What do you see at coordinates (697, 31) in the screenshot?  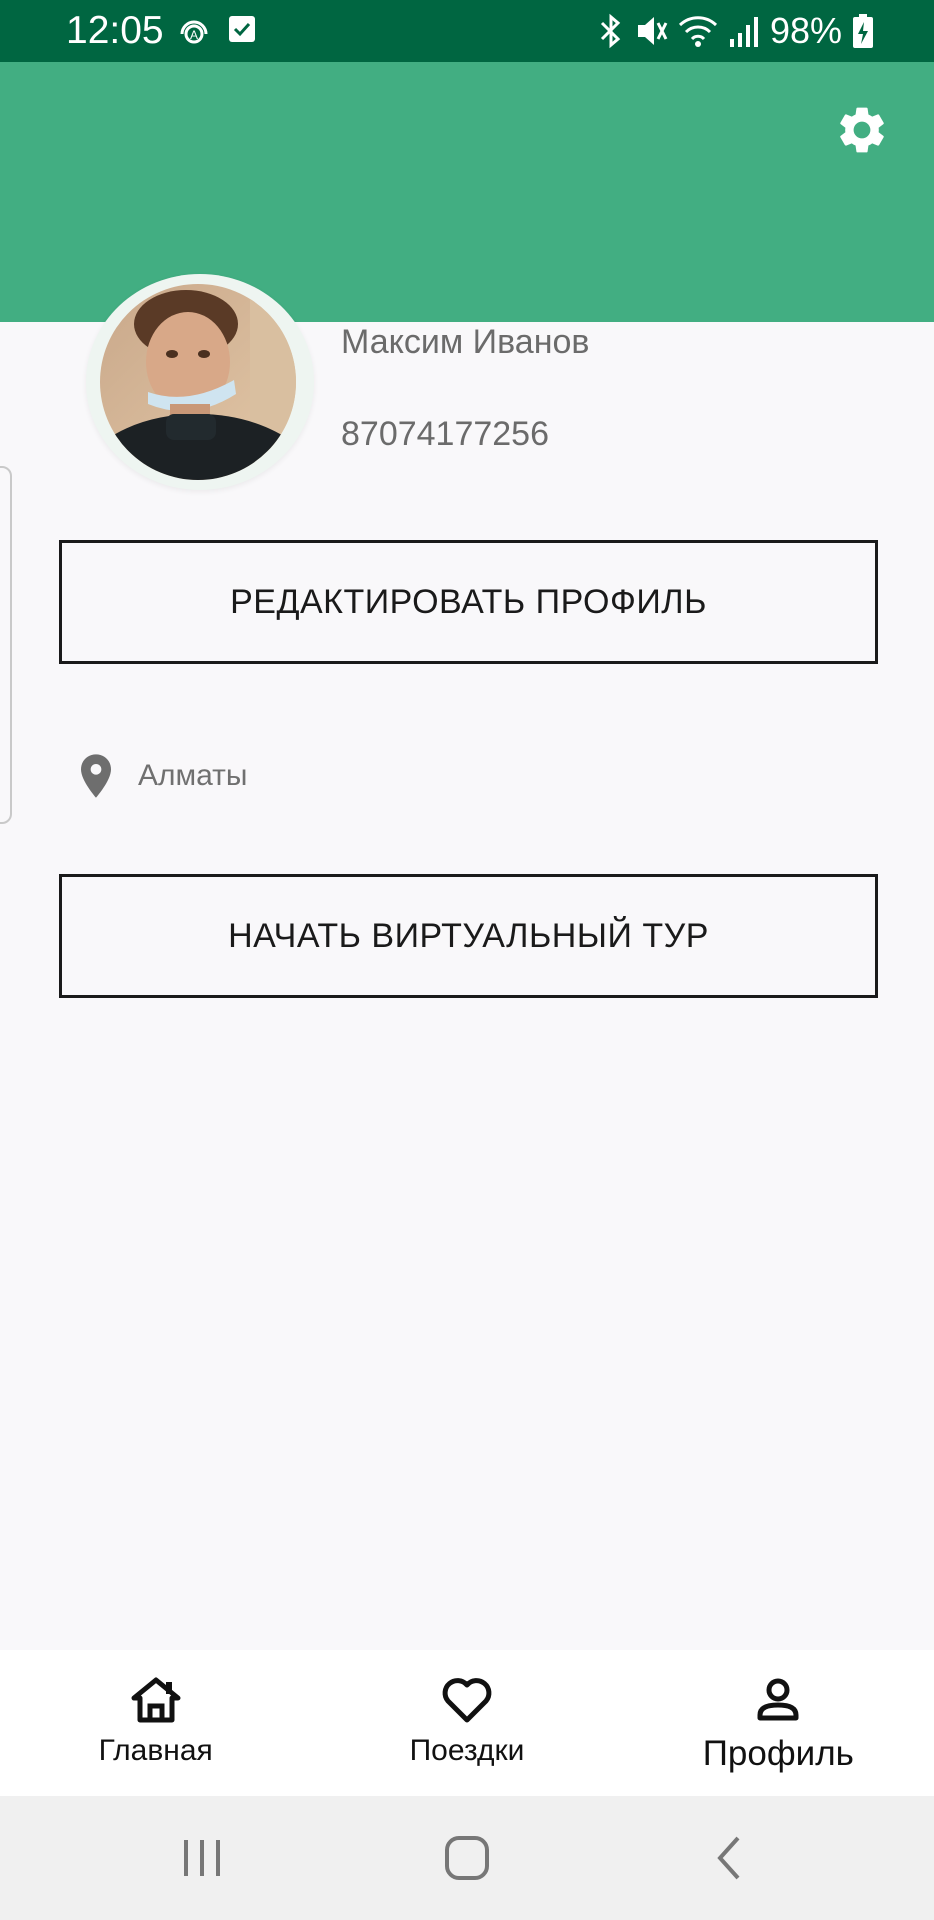 I see `wifi-icon` at bounding box center [697, 31].